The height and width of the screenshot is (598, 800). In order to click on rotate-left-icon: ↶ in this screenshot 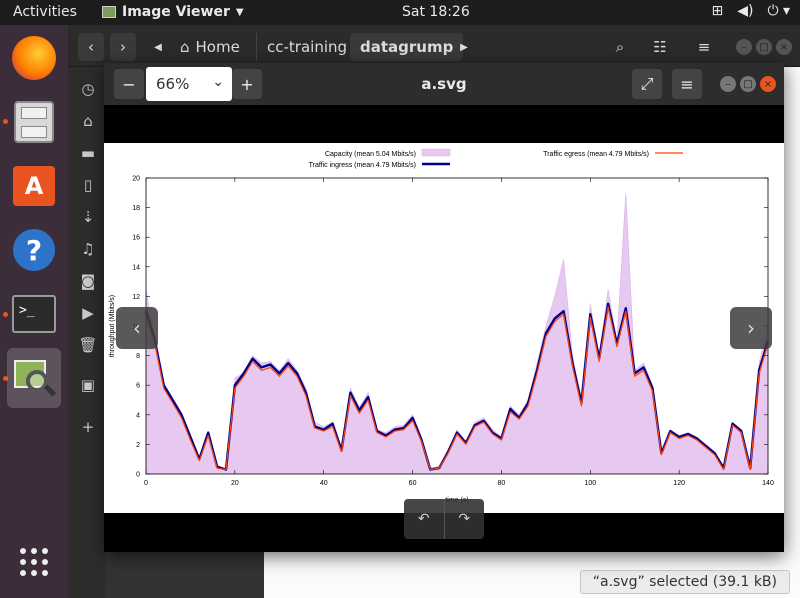, I will do `click(423, 519)`.